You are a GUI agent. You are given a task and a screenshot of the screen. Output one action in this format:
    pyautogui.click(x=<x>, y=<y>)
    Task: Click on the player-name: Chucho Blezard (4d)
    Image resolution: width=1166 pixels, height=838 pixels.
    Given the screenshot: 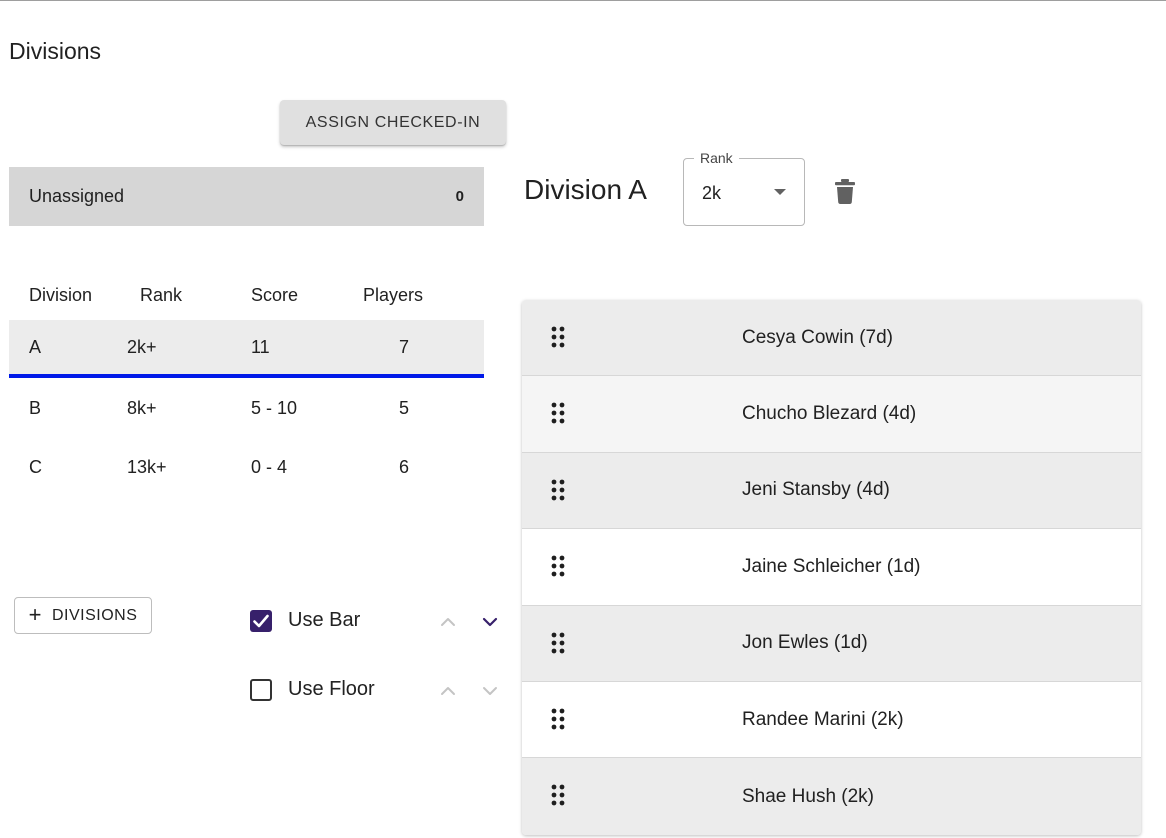 What is the action you would take?
    pyautogui.click(x=829, y=414)
    